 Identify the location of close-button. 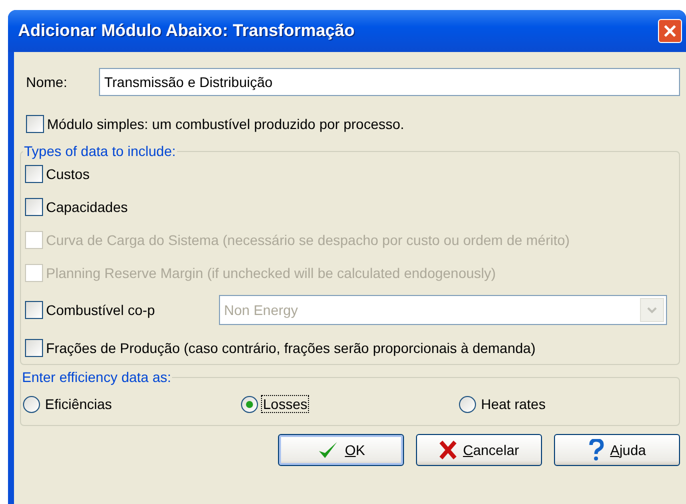
(670, 31).